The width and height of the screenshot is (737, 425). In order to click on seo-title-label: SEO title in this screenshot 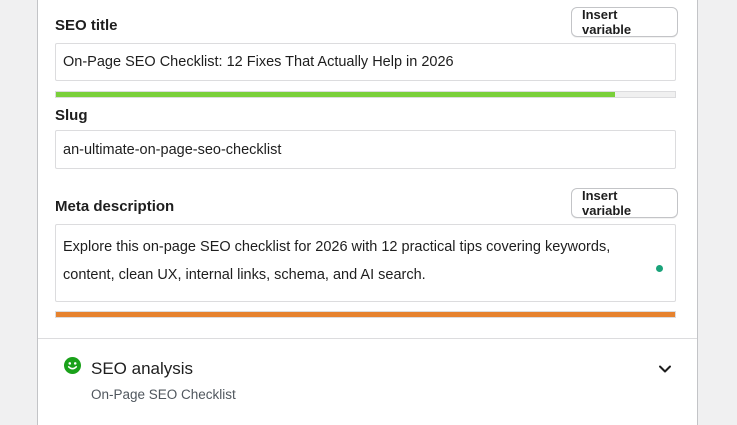, I will do `click(86, 25)`.